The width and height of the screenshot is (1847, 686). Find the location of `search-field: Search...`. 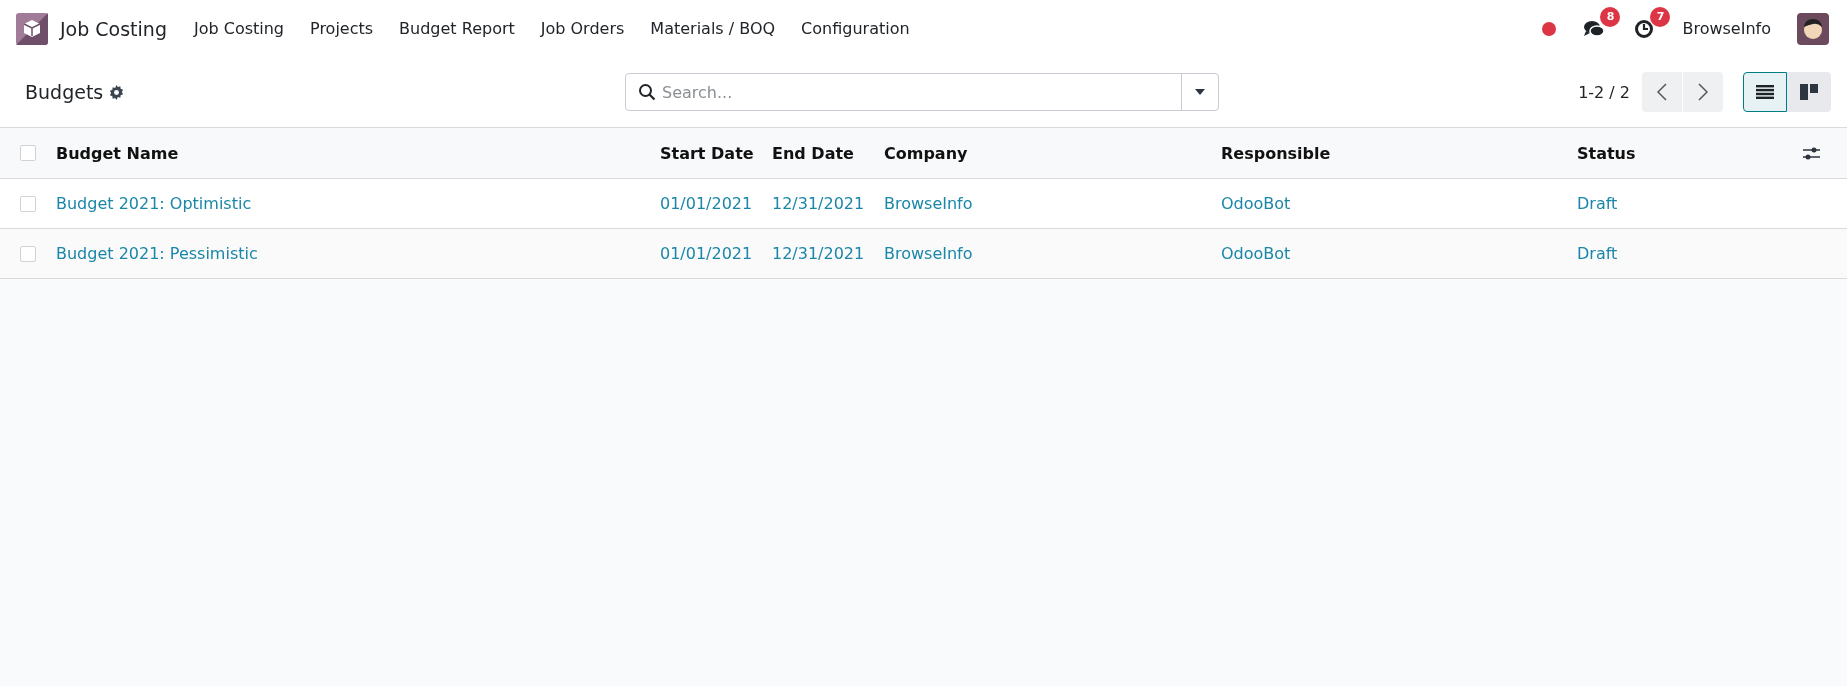

search-field: Search... is located at coordinates (918, 92).